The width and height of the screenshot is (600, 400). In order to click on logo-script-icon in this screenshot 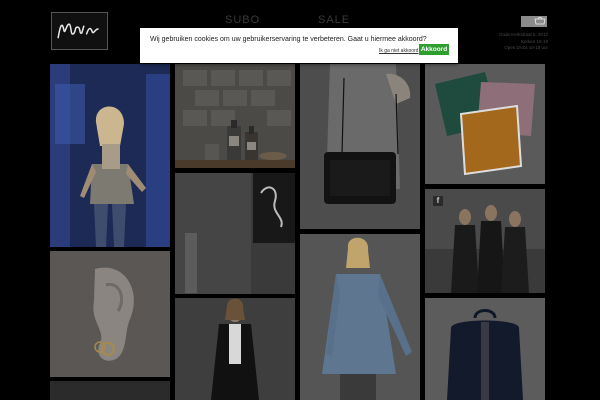, I will do `click(78, 31)`.